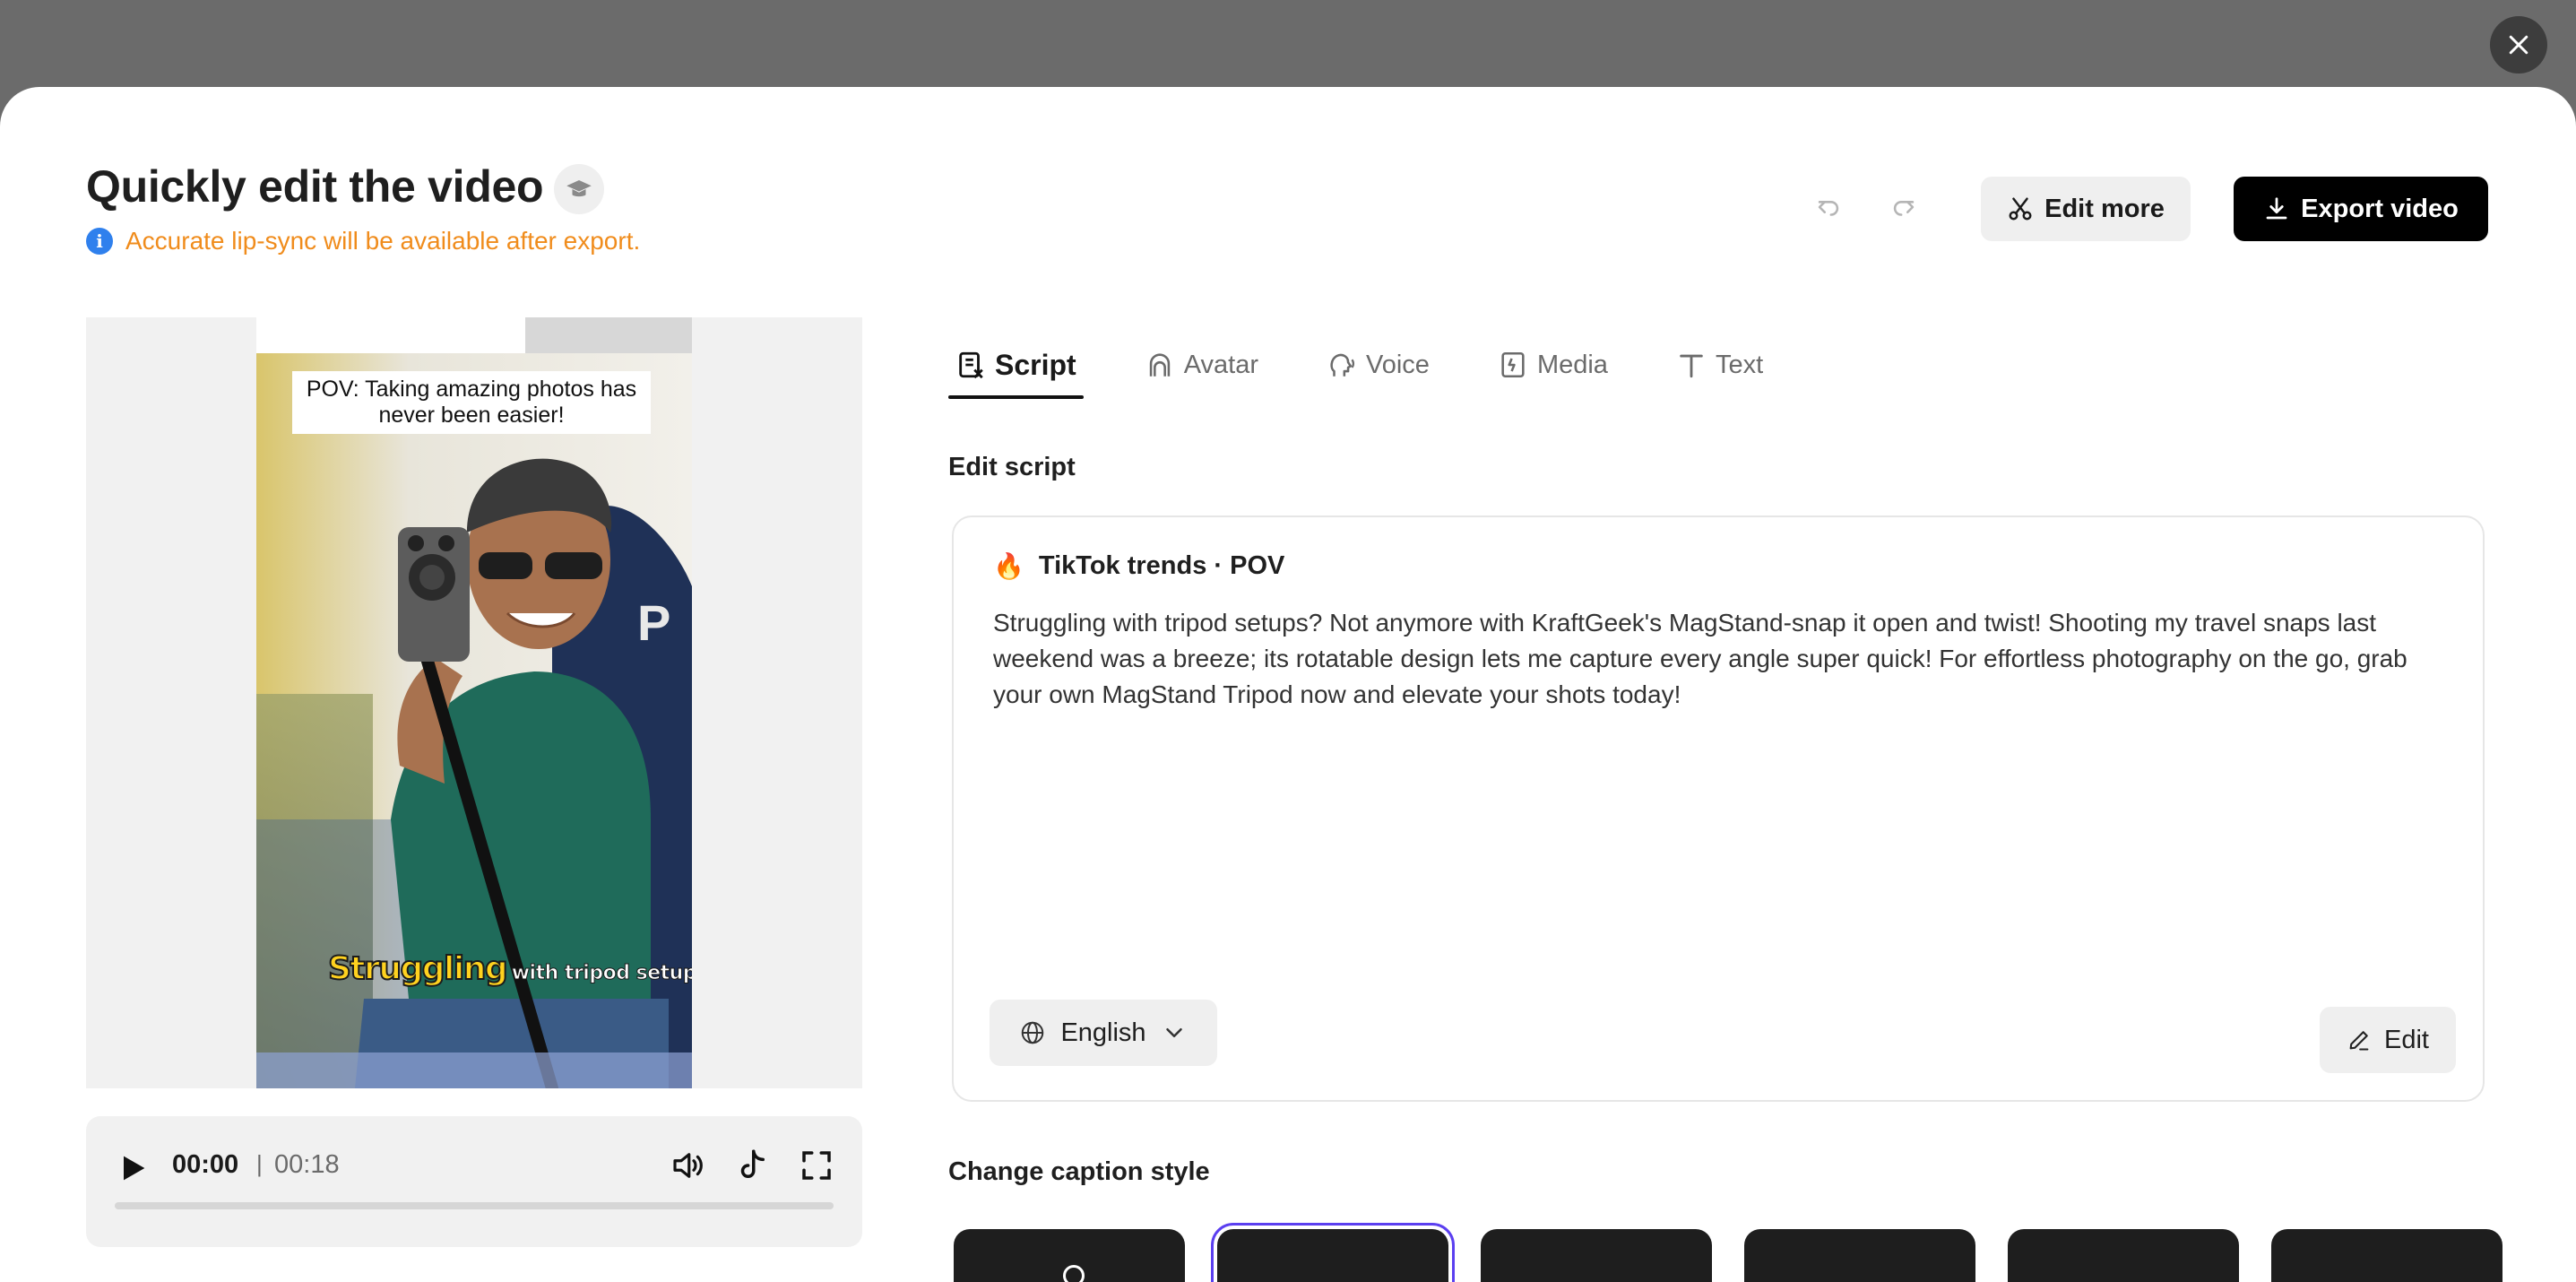  Describe the element at coordinates (1012, 467) in the screenshot. I see `edit-script-heading: Edit script` at that location.